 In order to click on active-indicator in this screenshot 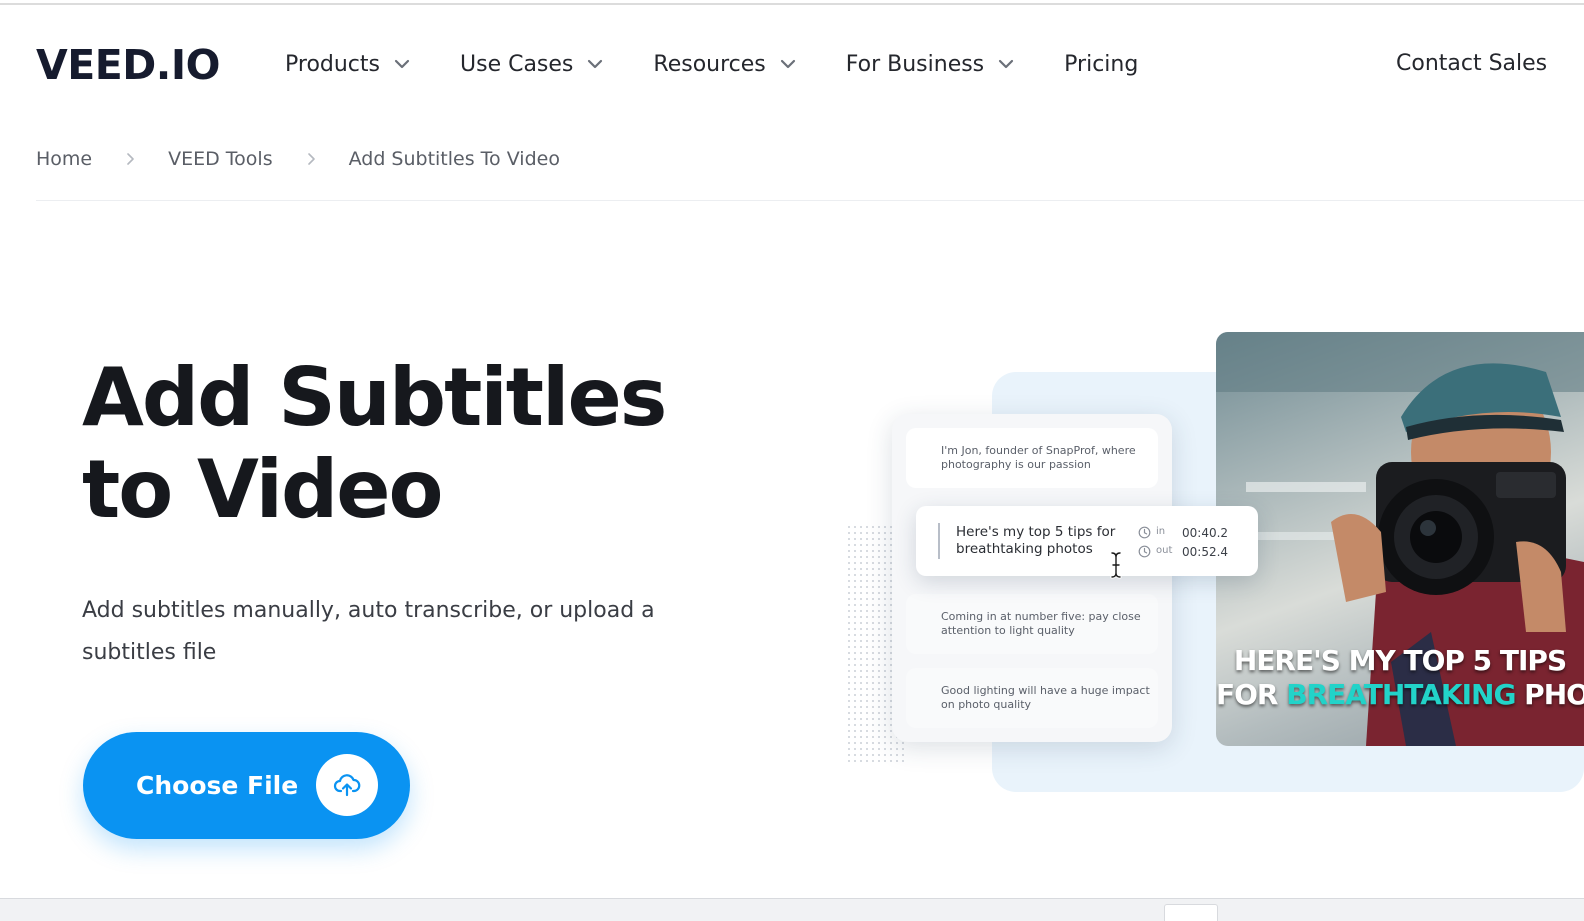, I will do `click(939, 541)`.